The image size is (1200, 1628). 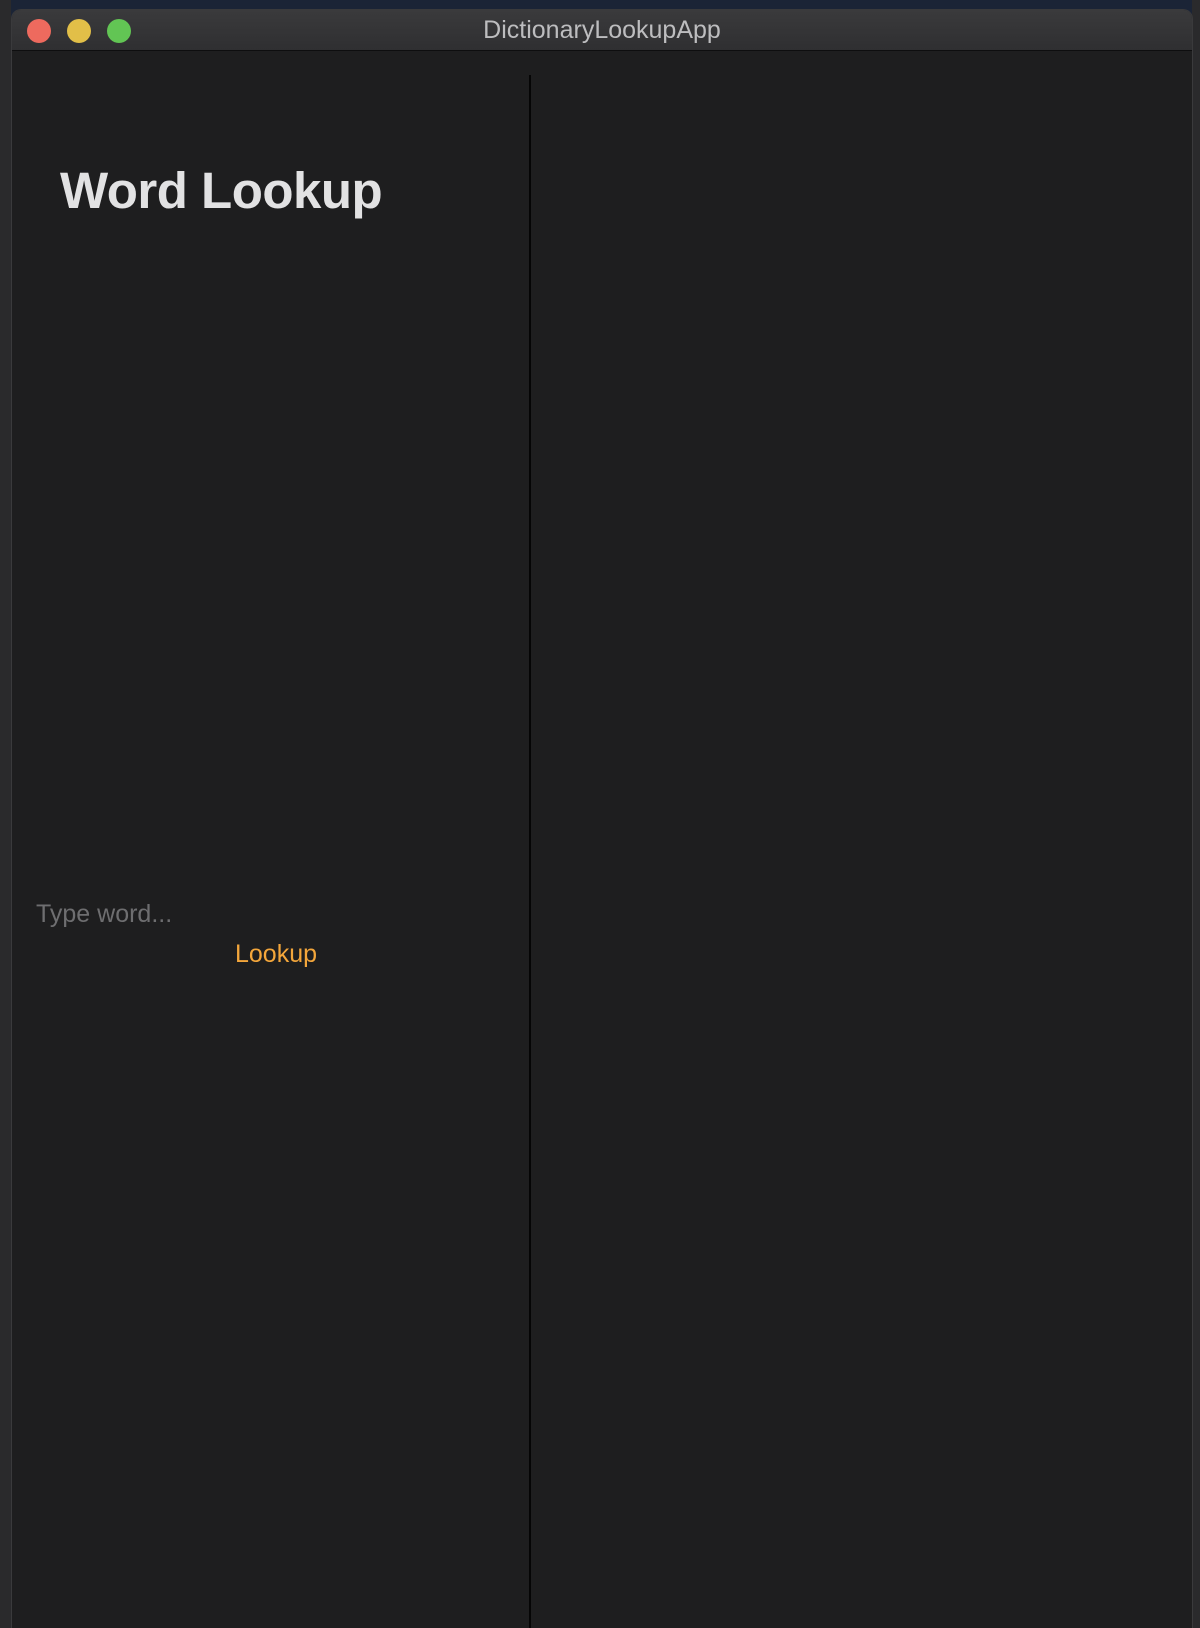 I want to click on page-title: Word Lookup, so click(x=221, y=190).